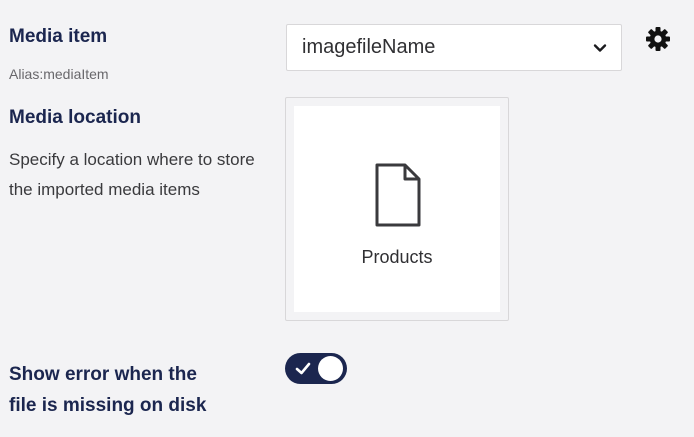  I want to click on media-item-select-value: imagefileName, so click(369, 47).